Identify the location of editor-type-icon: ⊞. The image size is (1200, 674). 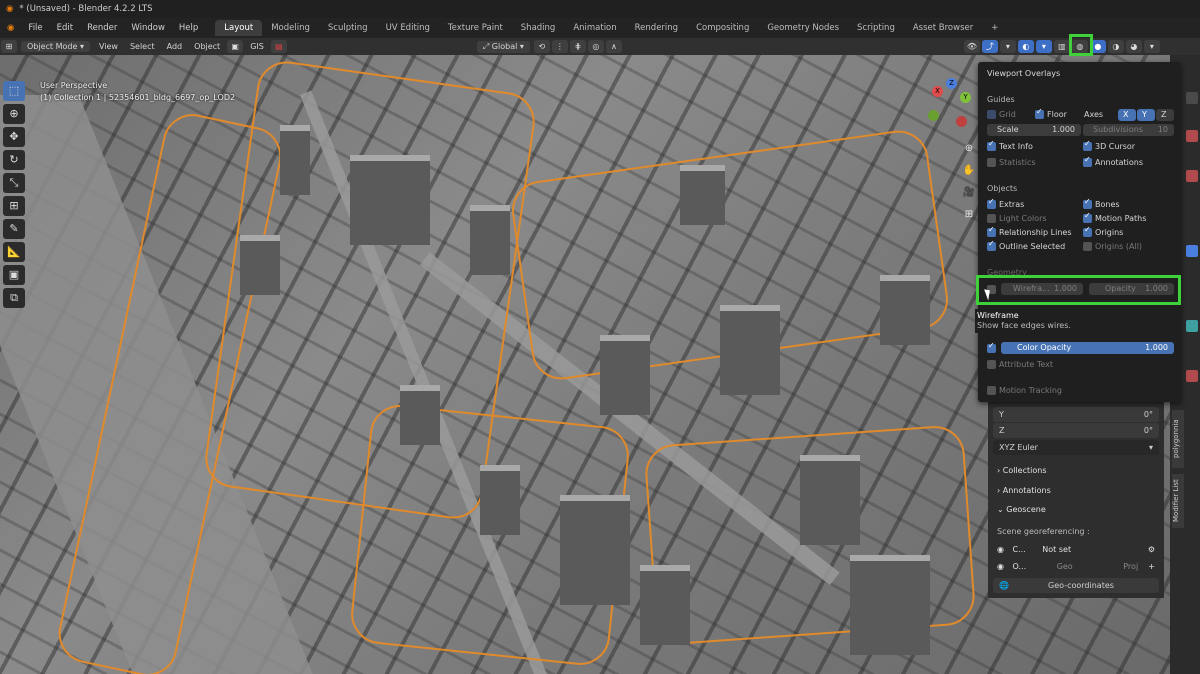
(9, 46).